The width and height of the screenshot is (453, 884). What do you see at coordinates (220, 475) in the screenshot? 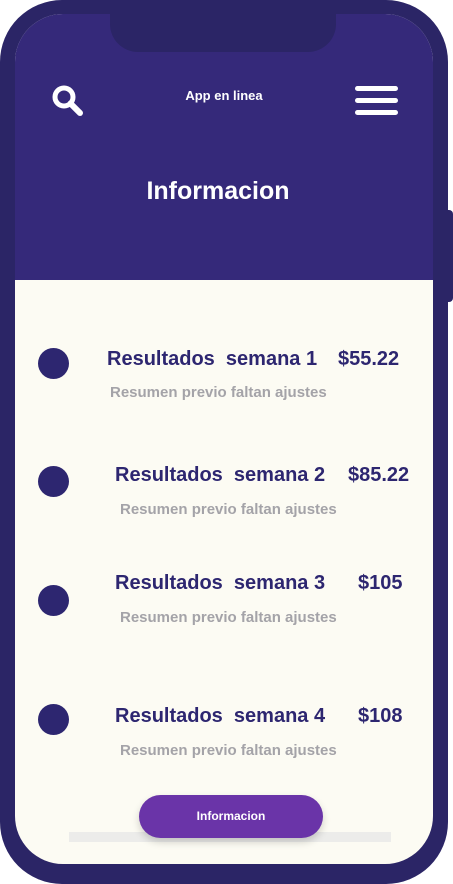
I see `item-title: Resultados semana 2` at bounding box center [220, 475].